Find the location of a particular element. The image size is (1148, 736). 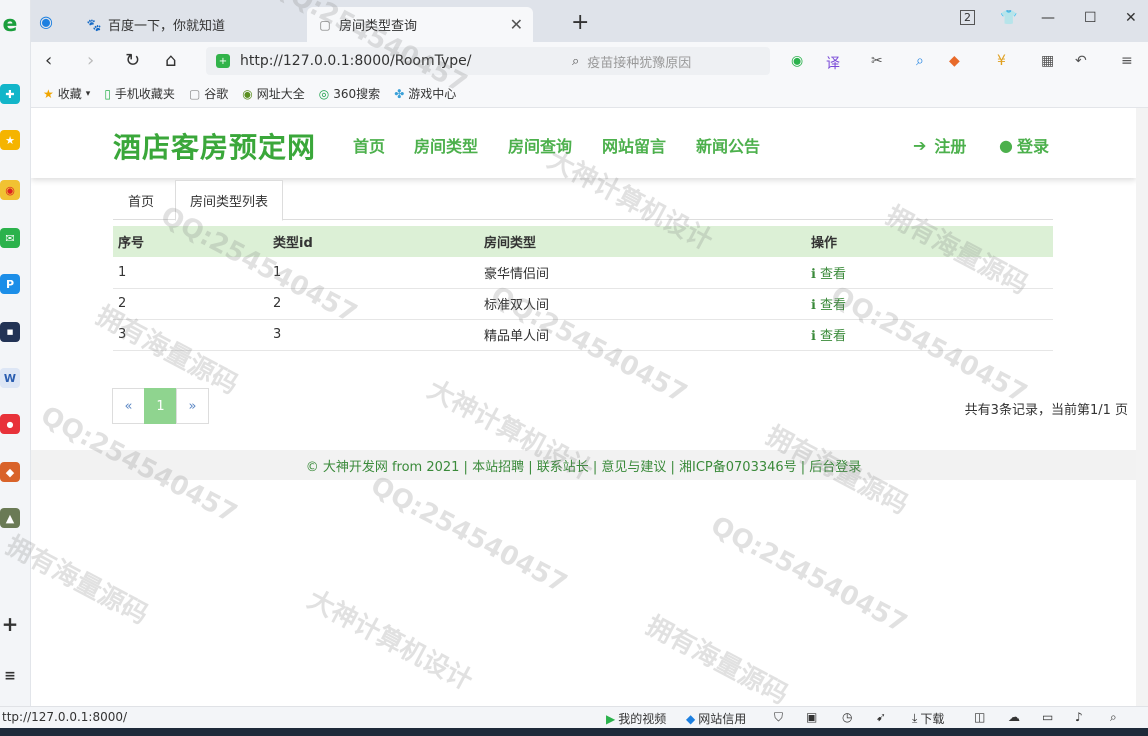

close-tab-icon: ✕ is located at coordinates (516, 24).